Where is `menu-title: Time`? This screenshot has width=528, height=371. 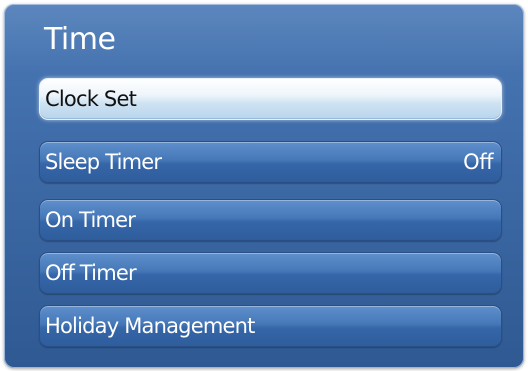 menu-title: Time is located at coordinates (80, 39).